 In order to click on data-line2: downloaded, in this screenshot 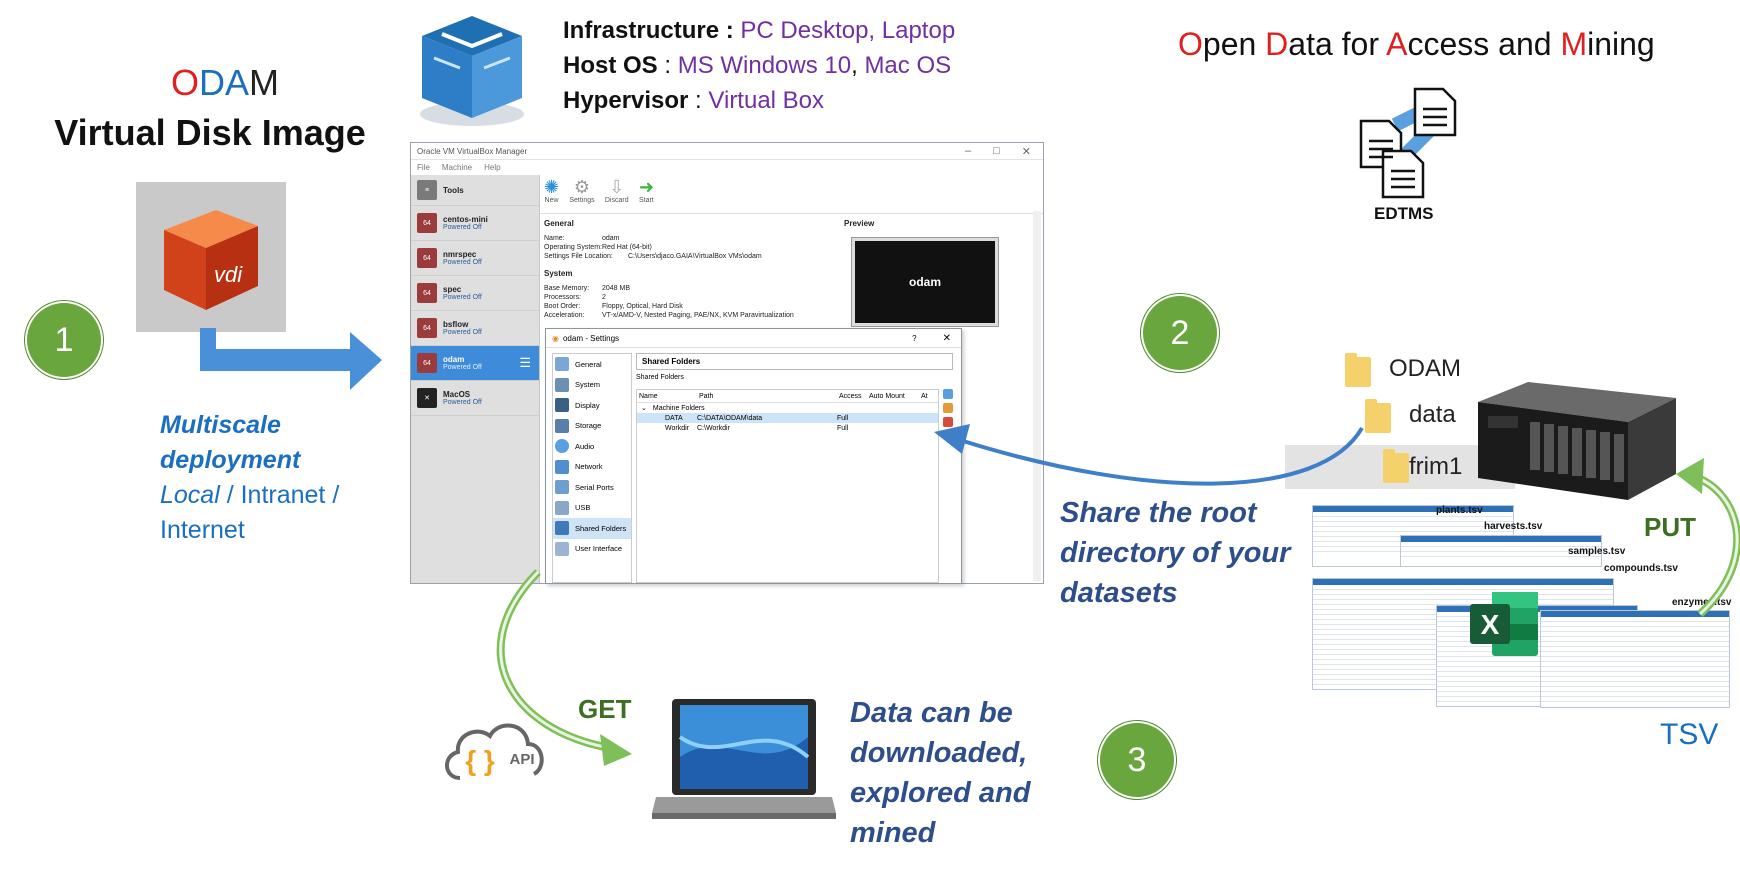, I will do `click(939, 753)`.